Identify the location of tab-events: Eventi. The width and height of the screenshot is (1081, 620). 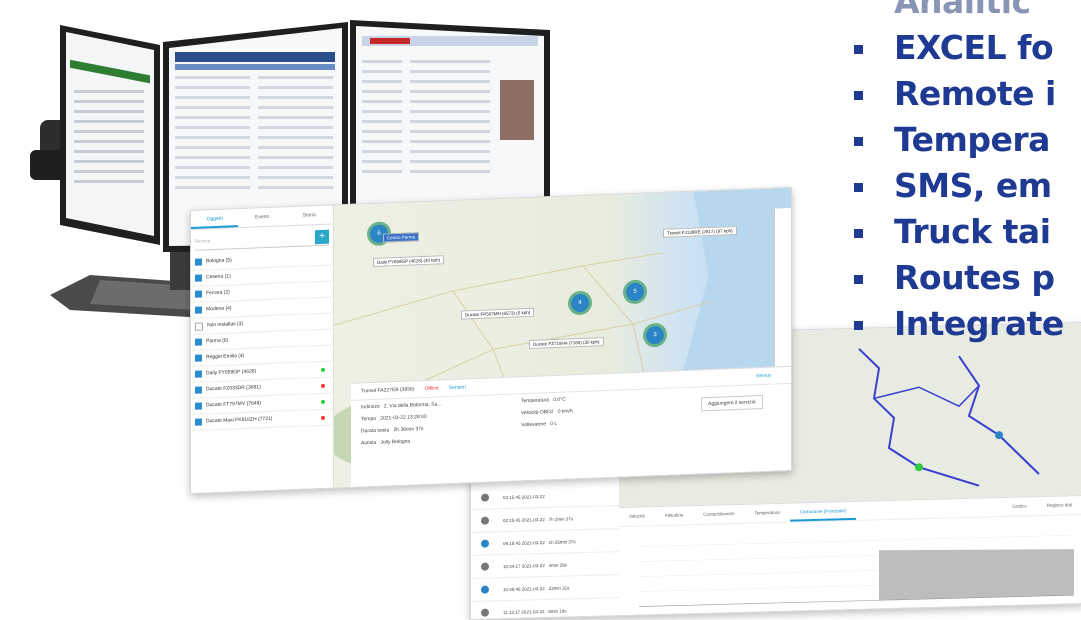
(261, 217).